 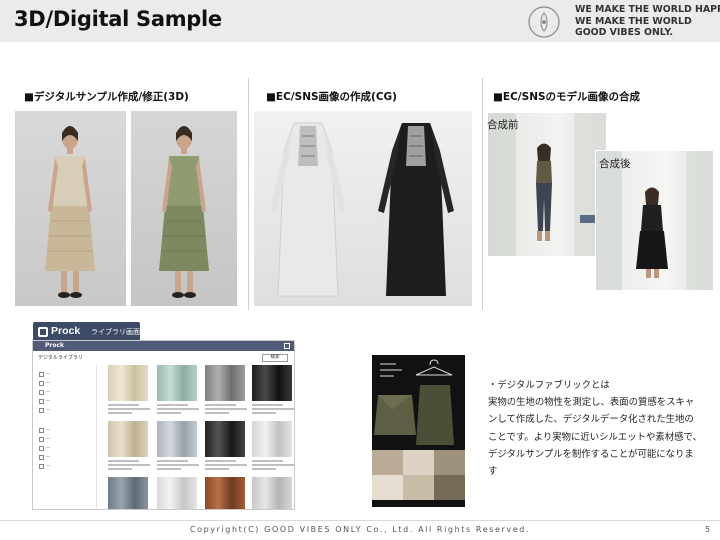 What do you see at coordinates (503, 125) in the screenshot?
I see `composite-before-label: 合成前` at bounding box center [503, 125].